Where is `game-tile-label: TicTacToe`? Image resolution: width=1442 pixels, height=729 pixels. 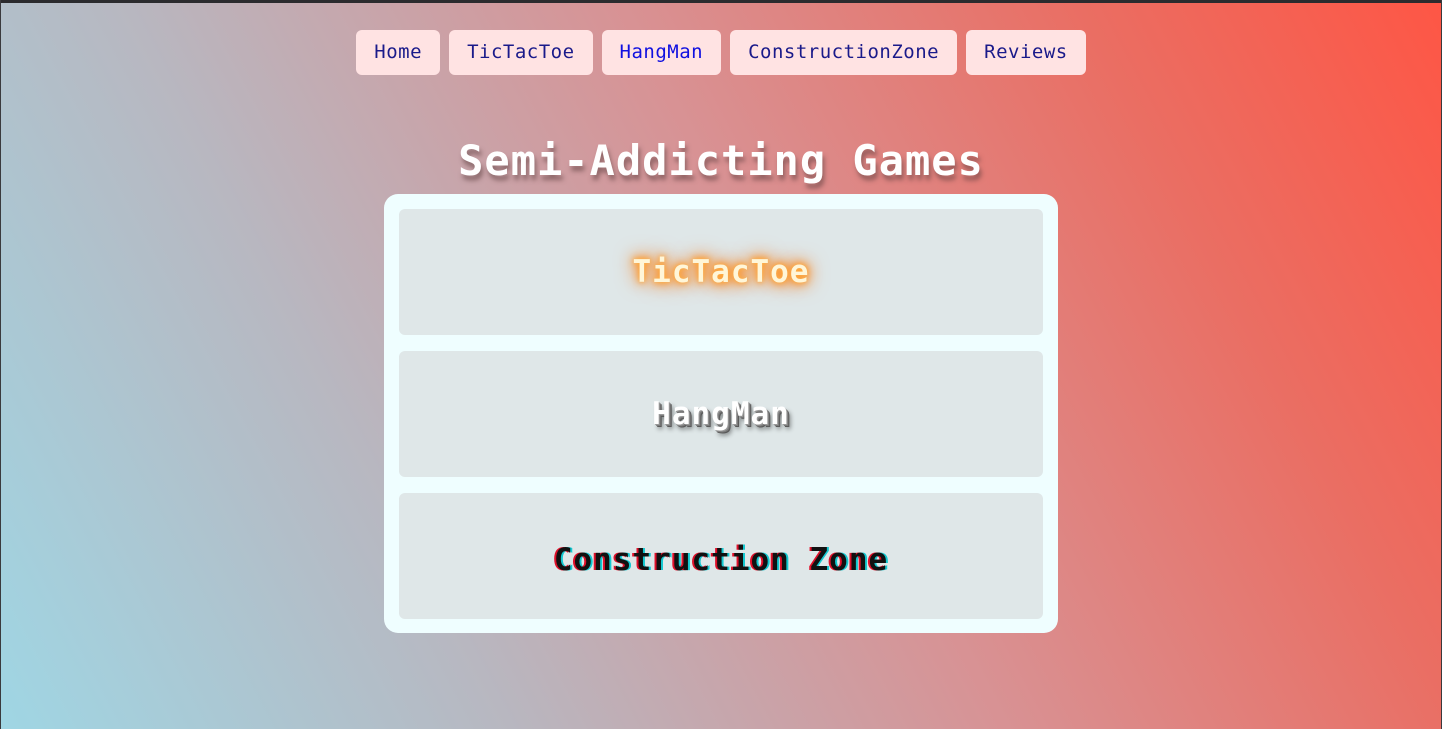 game-tile-label: TicTacToe is located at coordinates (721, 272).